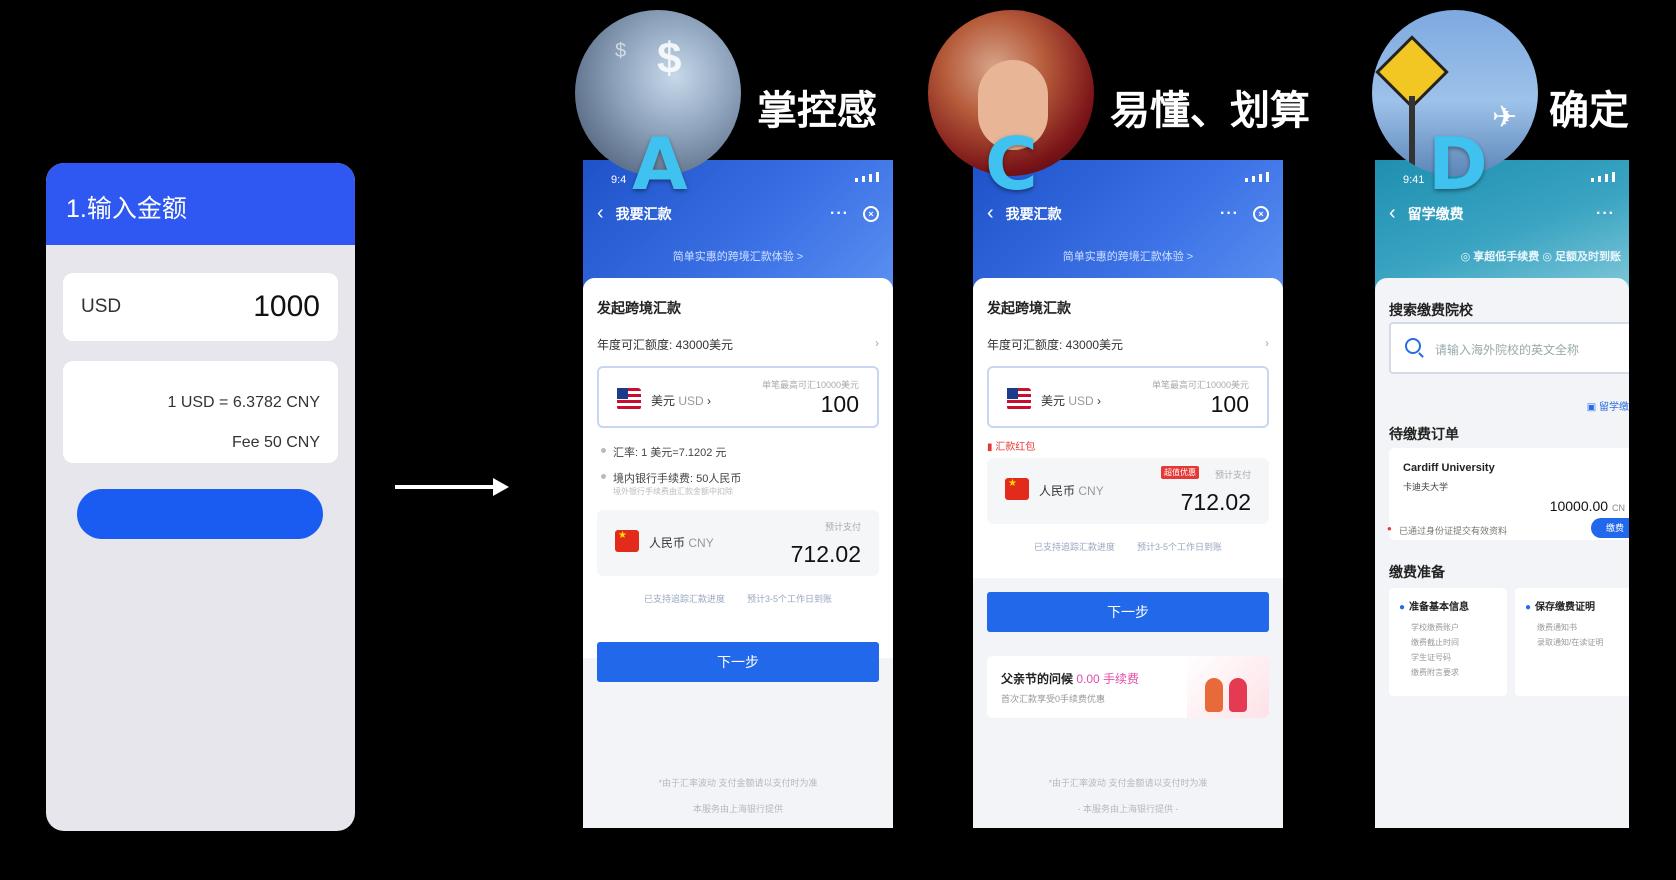  I want to click on study-pay-label: 留学缴, so click(1614, 407).